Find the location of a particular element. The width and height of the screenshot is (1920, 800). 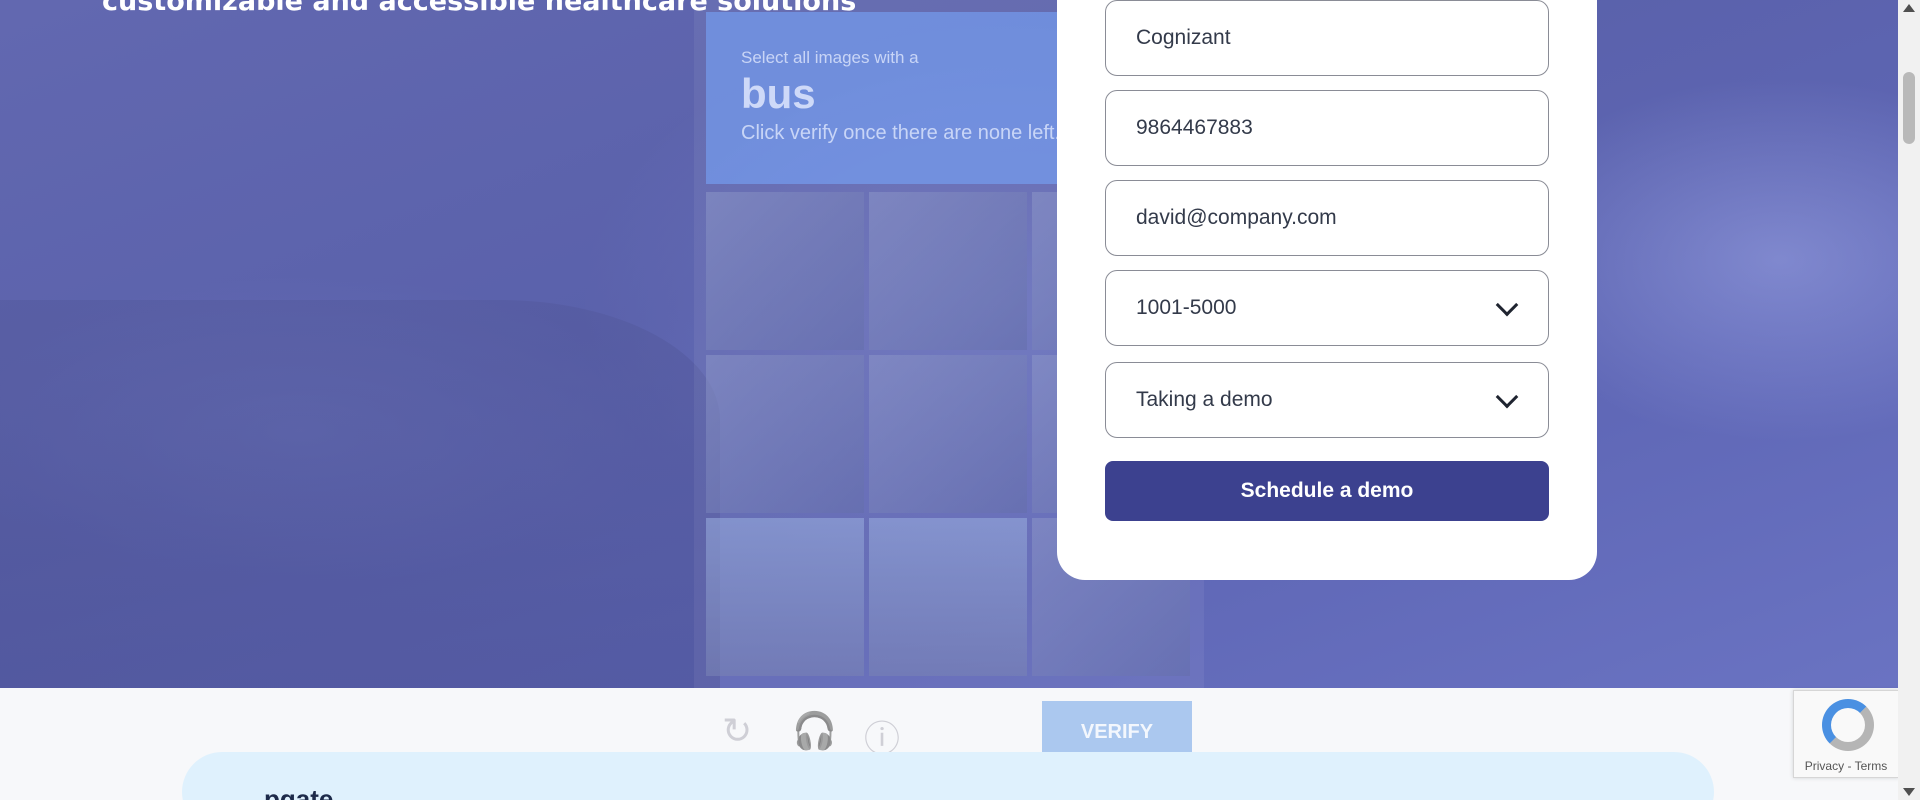

scrollbar is located at coordinates (1909, 400).